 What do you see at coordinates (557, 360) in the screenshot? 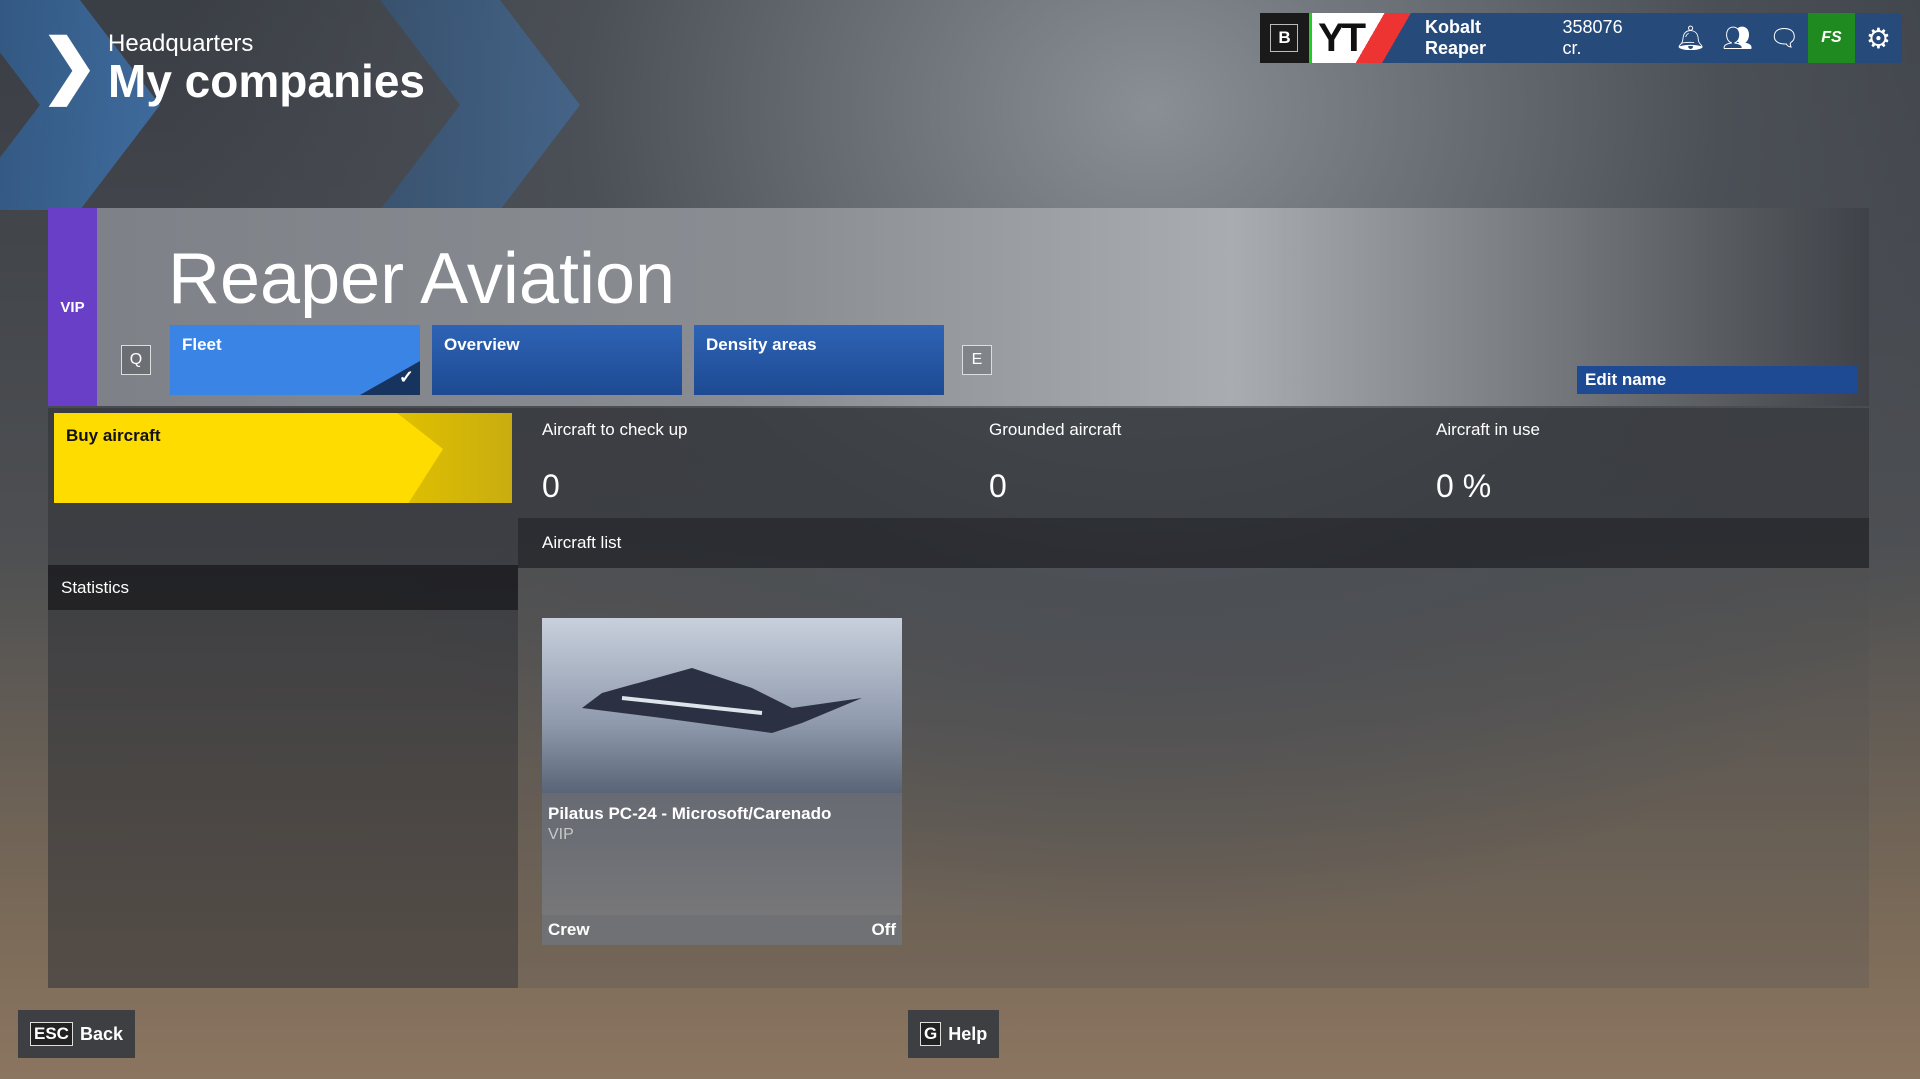
I see `tab-overview: Overview` at bounding box center [557, 360].